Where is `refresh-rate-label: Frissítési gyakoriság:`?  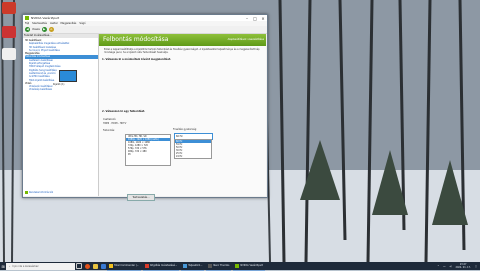 refresh-rate-label: Frissítési gyakoriság: is located at coordinates (185, 129).